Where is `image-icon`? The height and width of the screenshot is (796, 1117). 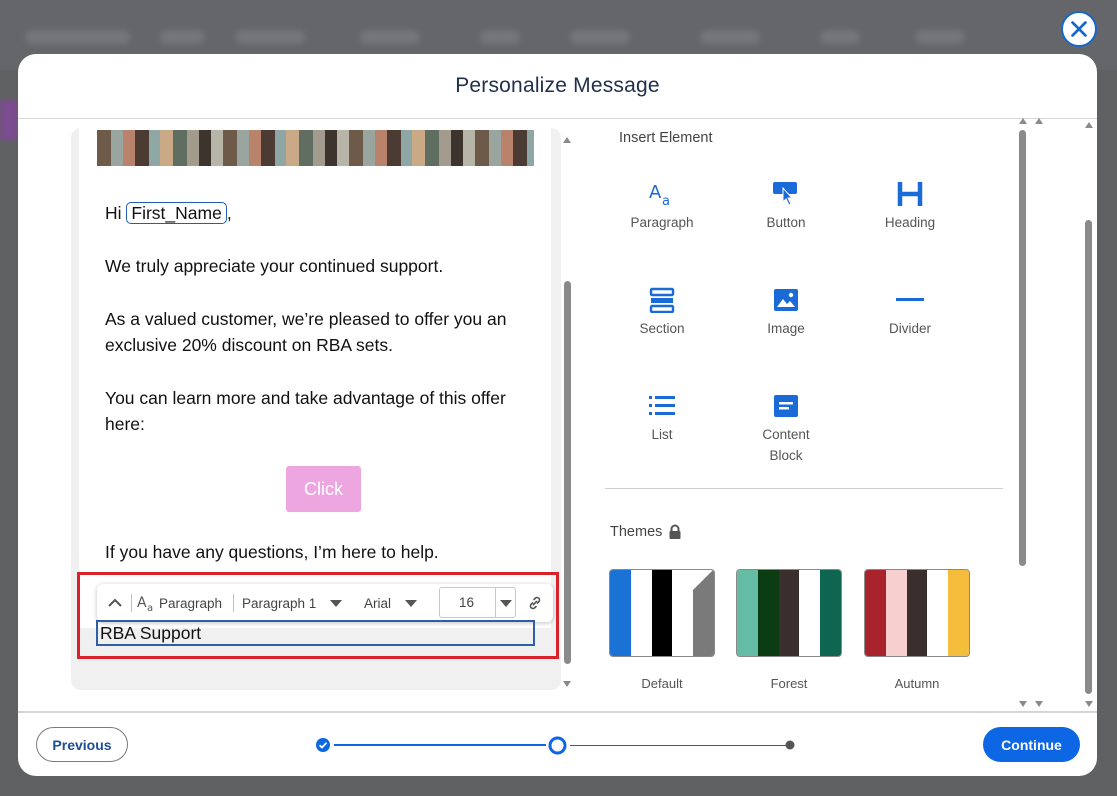 image-icon is located at coordinates (786, 300).